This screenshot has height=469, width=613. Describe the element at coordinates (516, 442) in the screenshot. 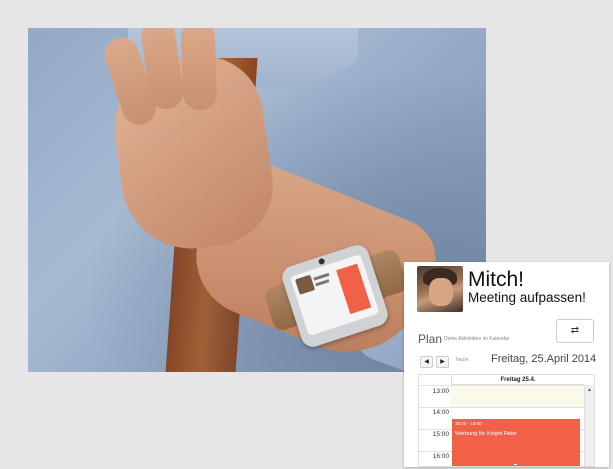

I see `calendar-event: 15:00 - 16:00 Werbung für Knight Rider` at that location.